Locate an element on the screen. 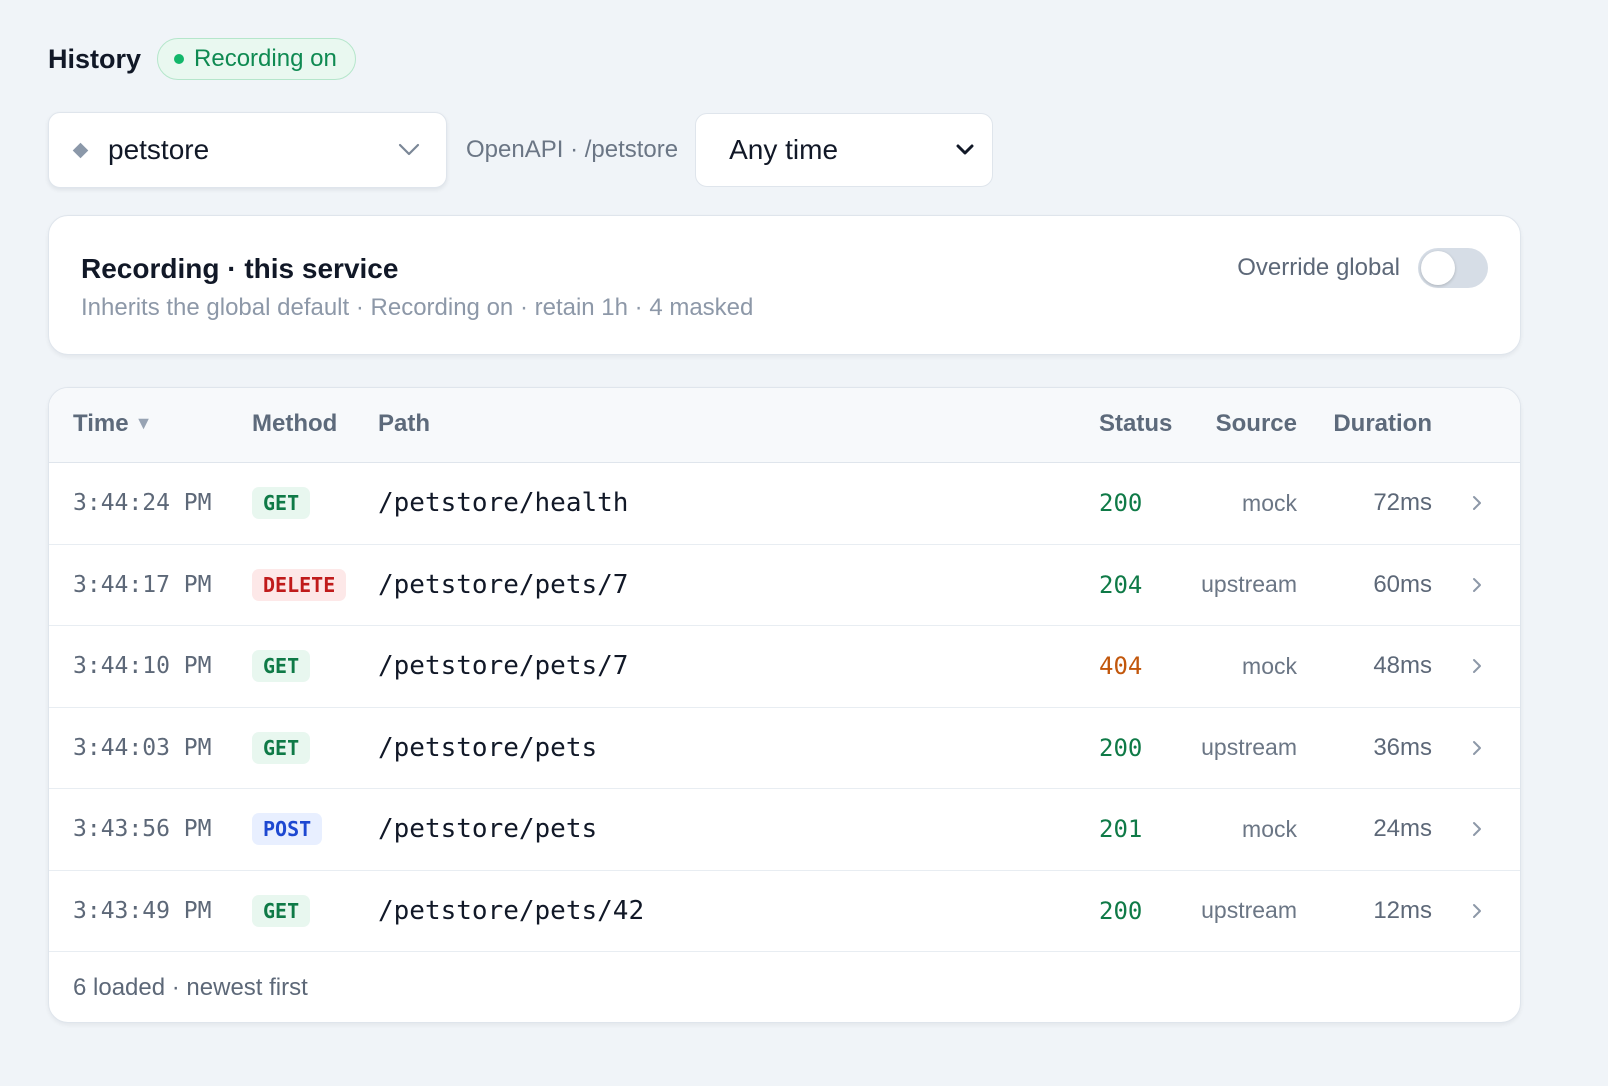  page-header: History Recording on is located at coordinates (202, 59).